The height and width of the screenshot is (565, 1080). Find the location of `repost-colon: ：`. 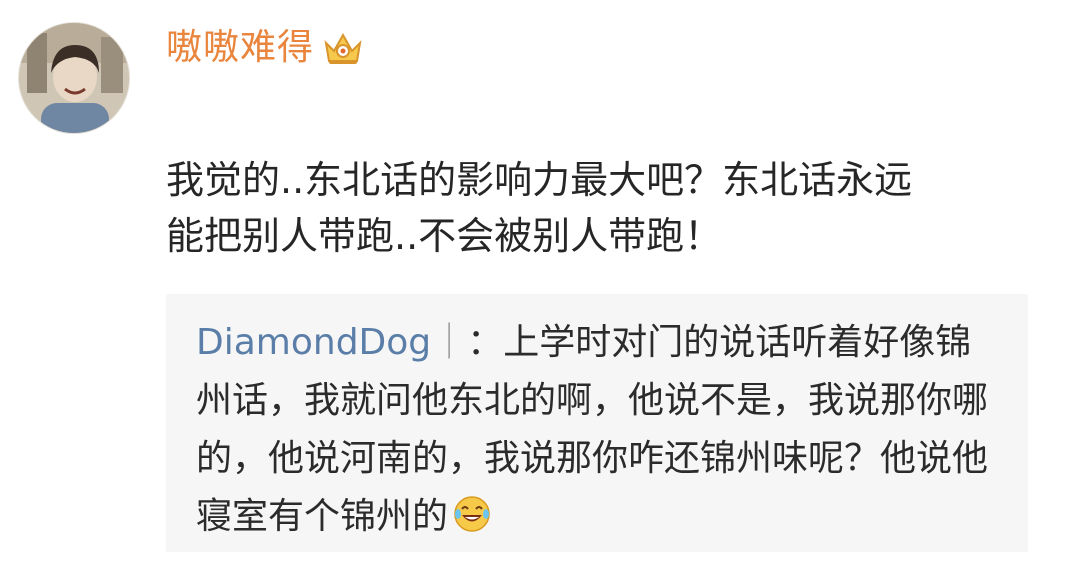

repost-colon: ： is located at coordinates (485, 342).